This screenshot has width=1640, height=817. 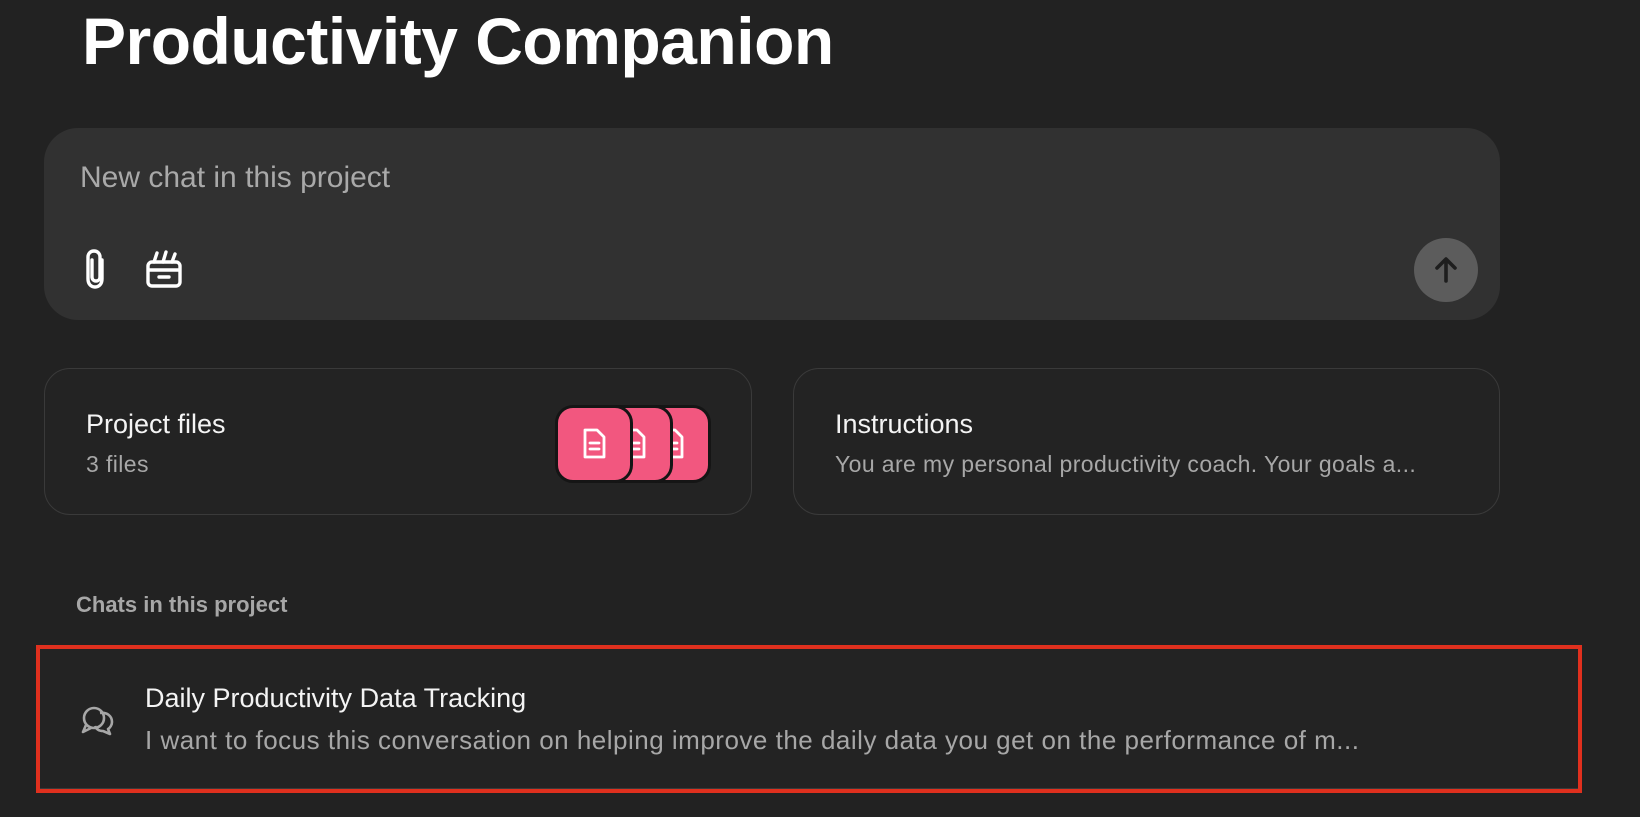 I want to click on divider, so click(x=809, y=788).